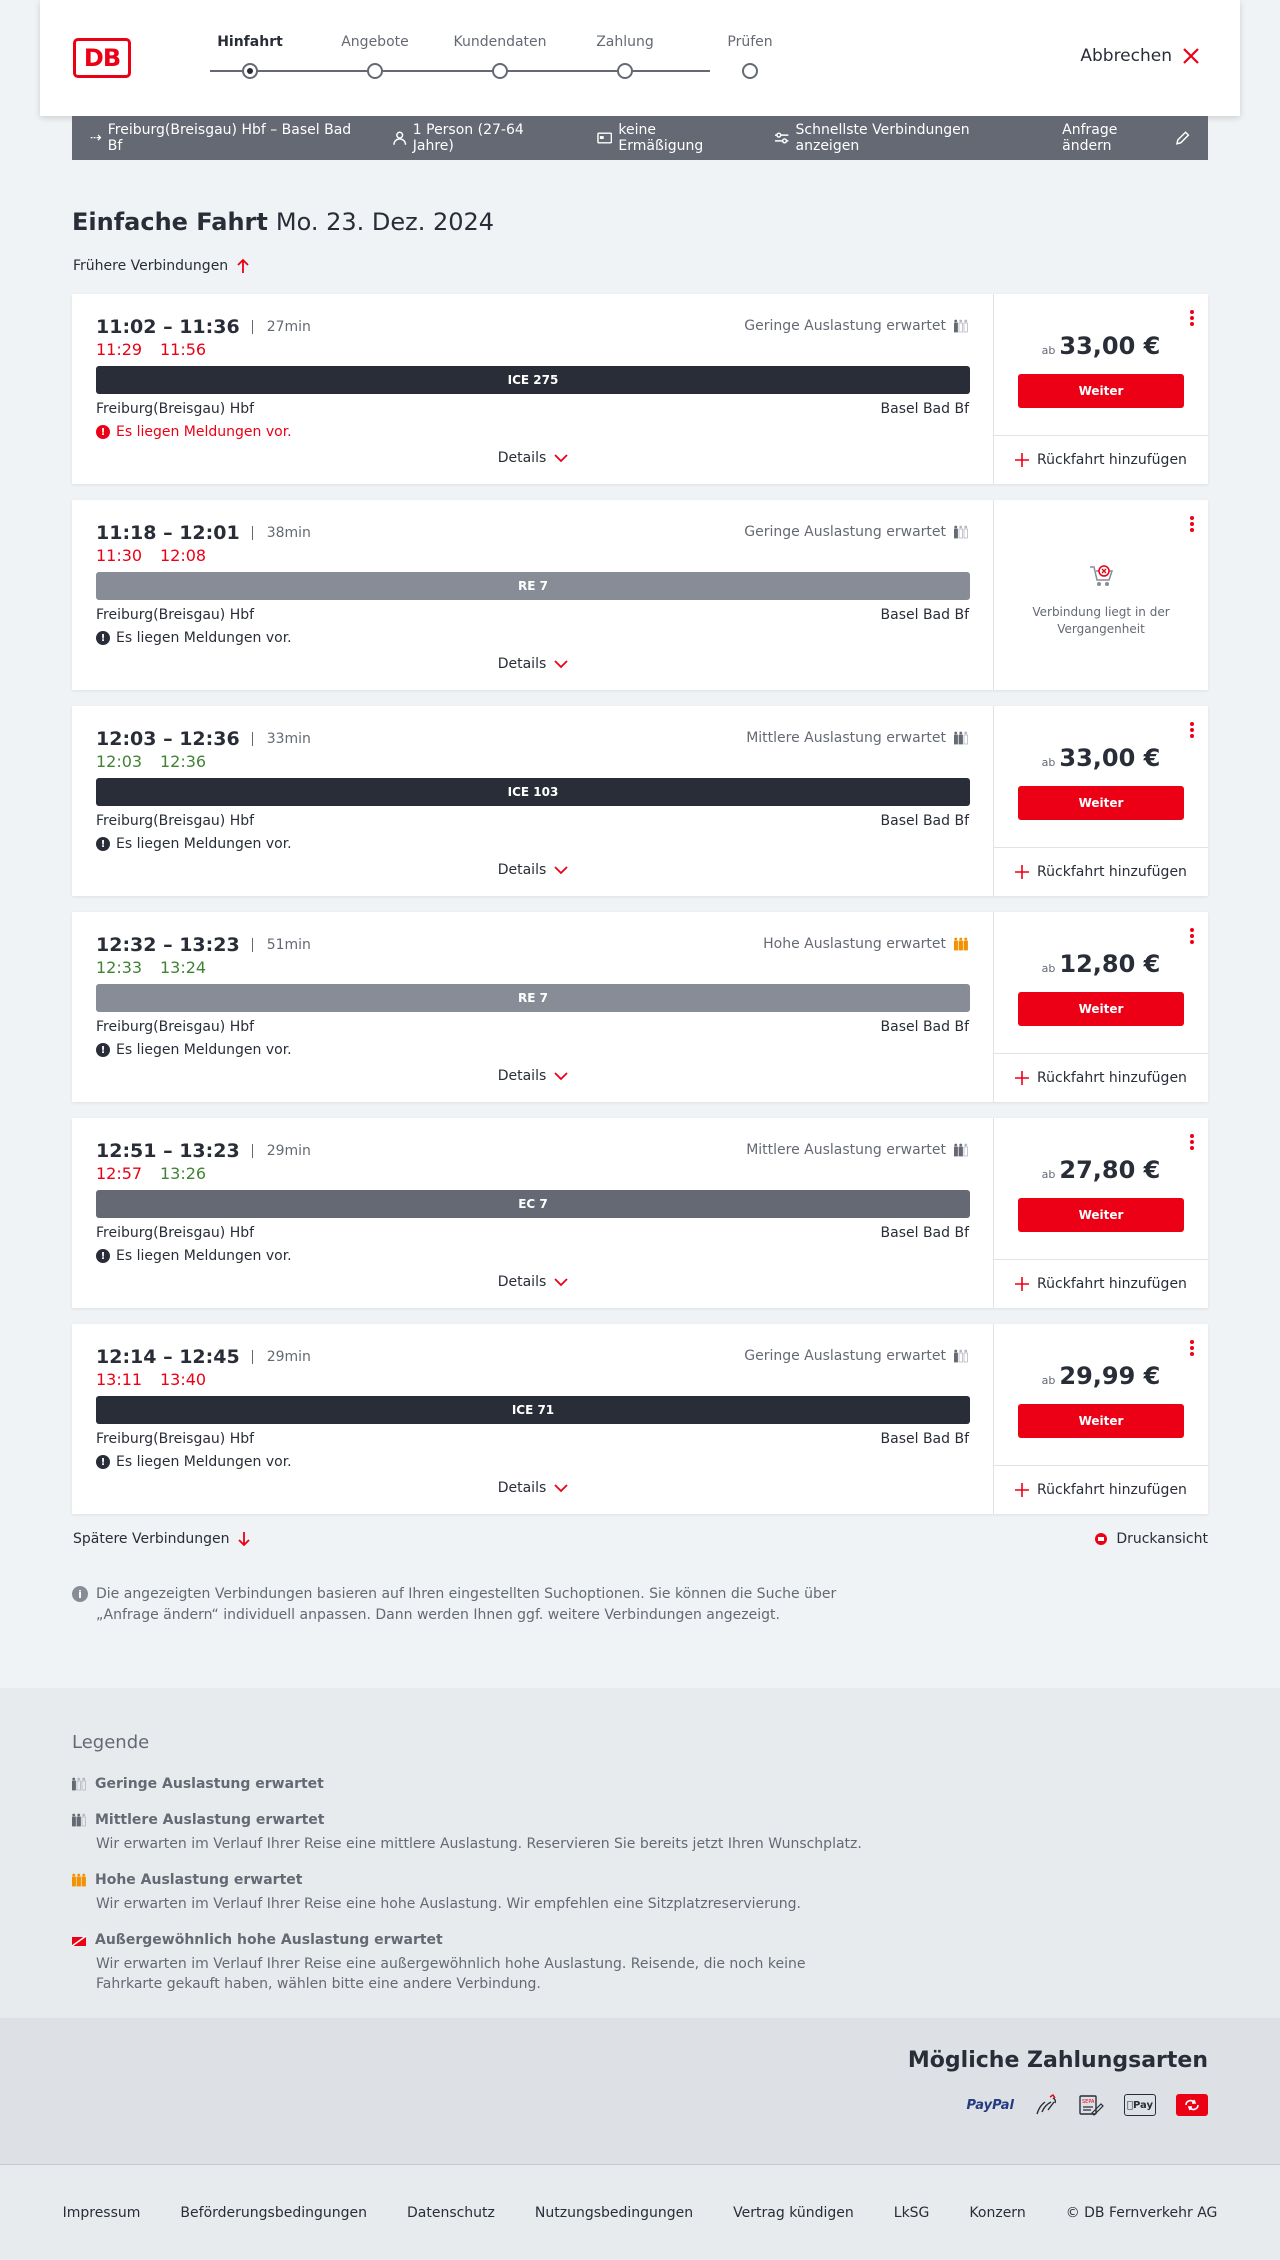 The width and height of the screenshot is (1280, 2260). What do you see at coordinates (168, 945) in the screenshot?
I see `time-range: 12:32 – 13:23` at bounding box center [168, 945].